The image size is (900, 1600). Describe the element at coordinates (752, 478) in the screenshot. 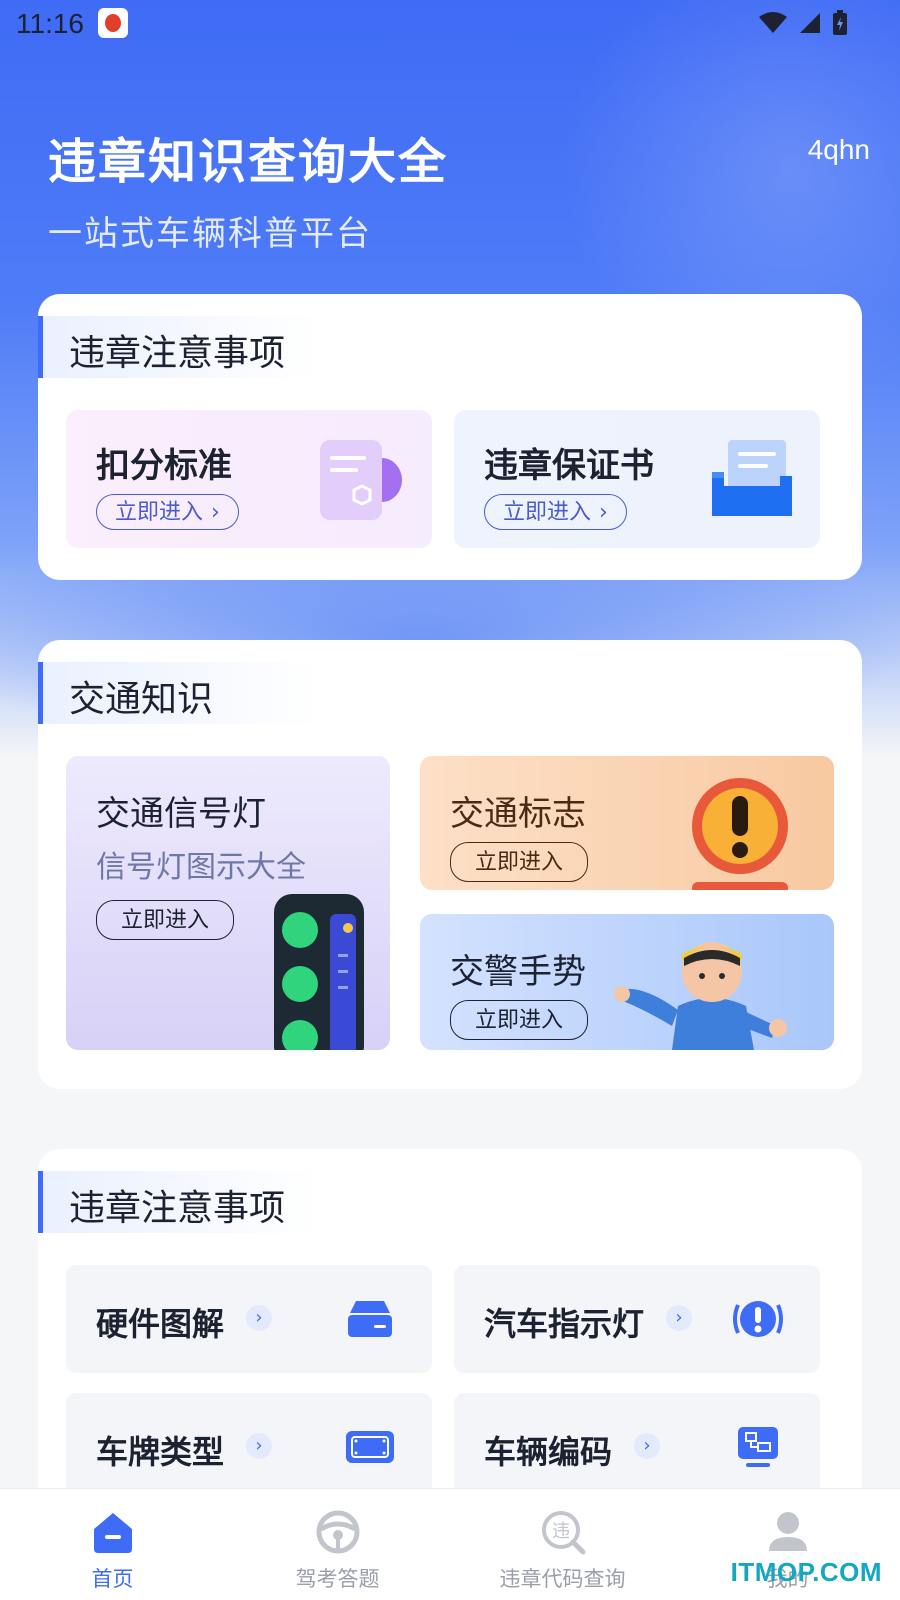

I see `document-tray-icon` at that location.